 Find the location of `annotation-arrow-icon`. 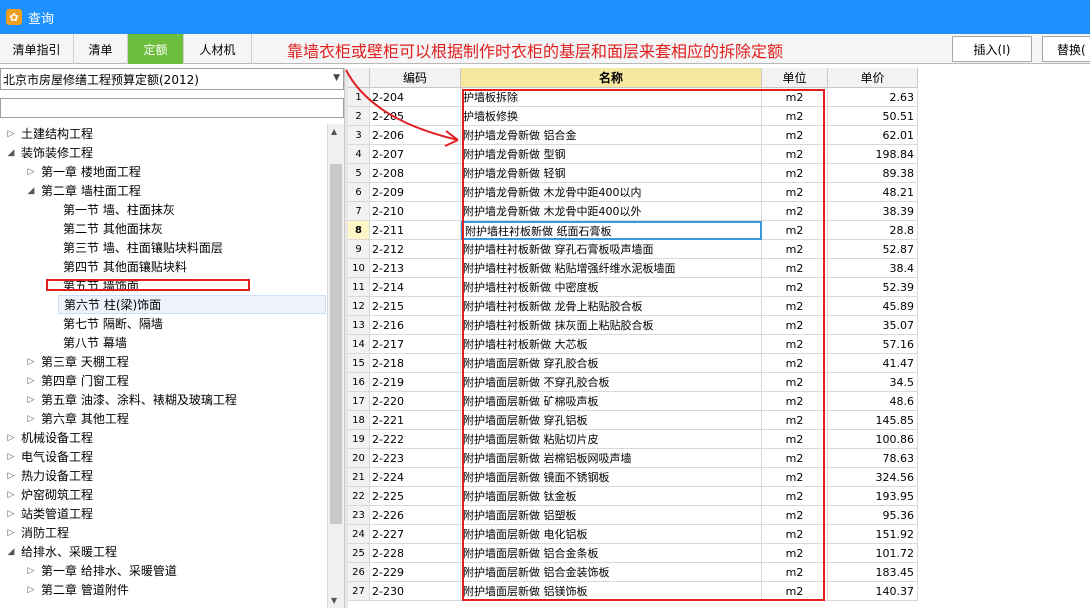

annotation-arrow-icon is located at coordinates (402, 108).